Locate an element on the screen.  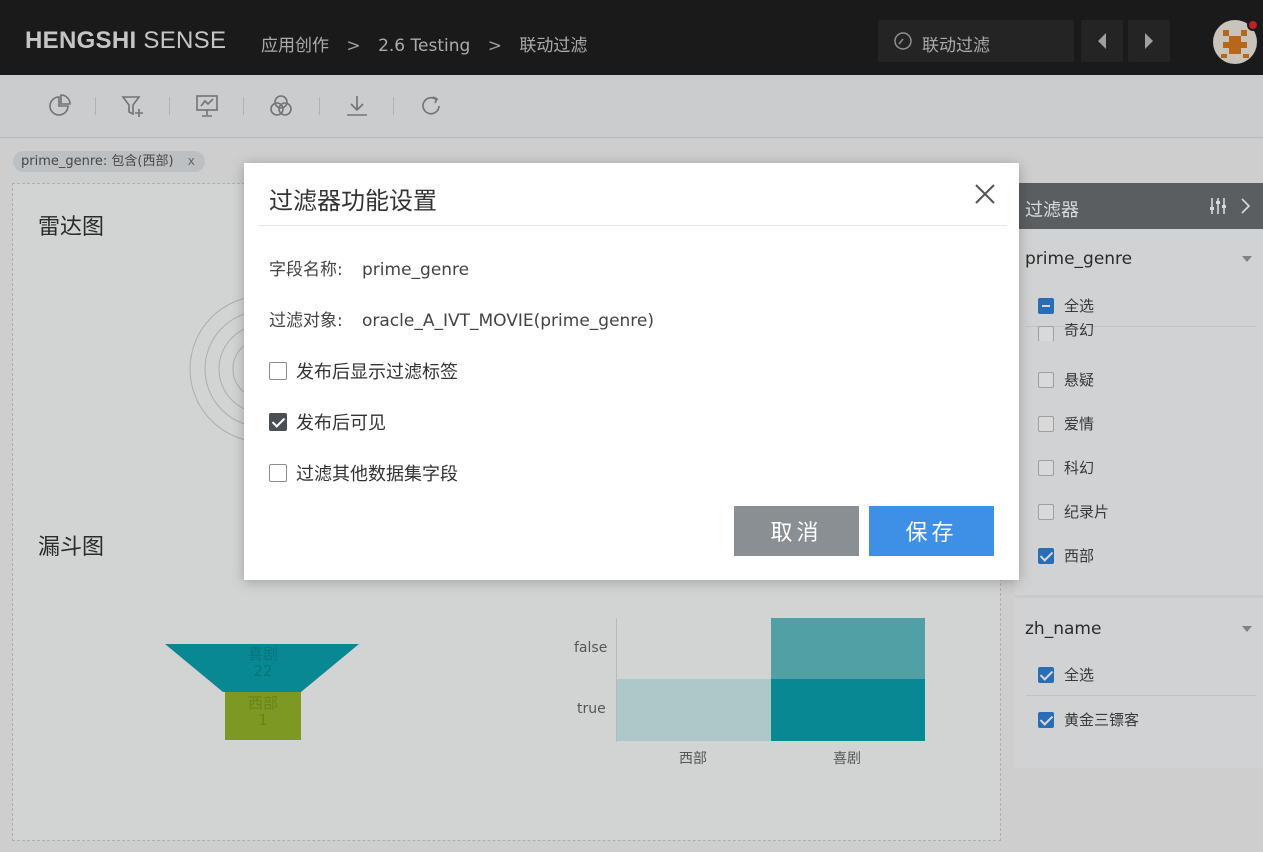
save-button: 保存 is located at coordinates (931, 531).